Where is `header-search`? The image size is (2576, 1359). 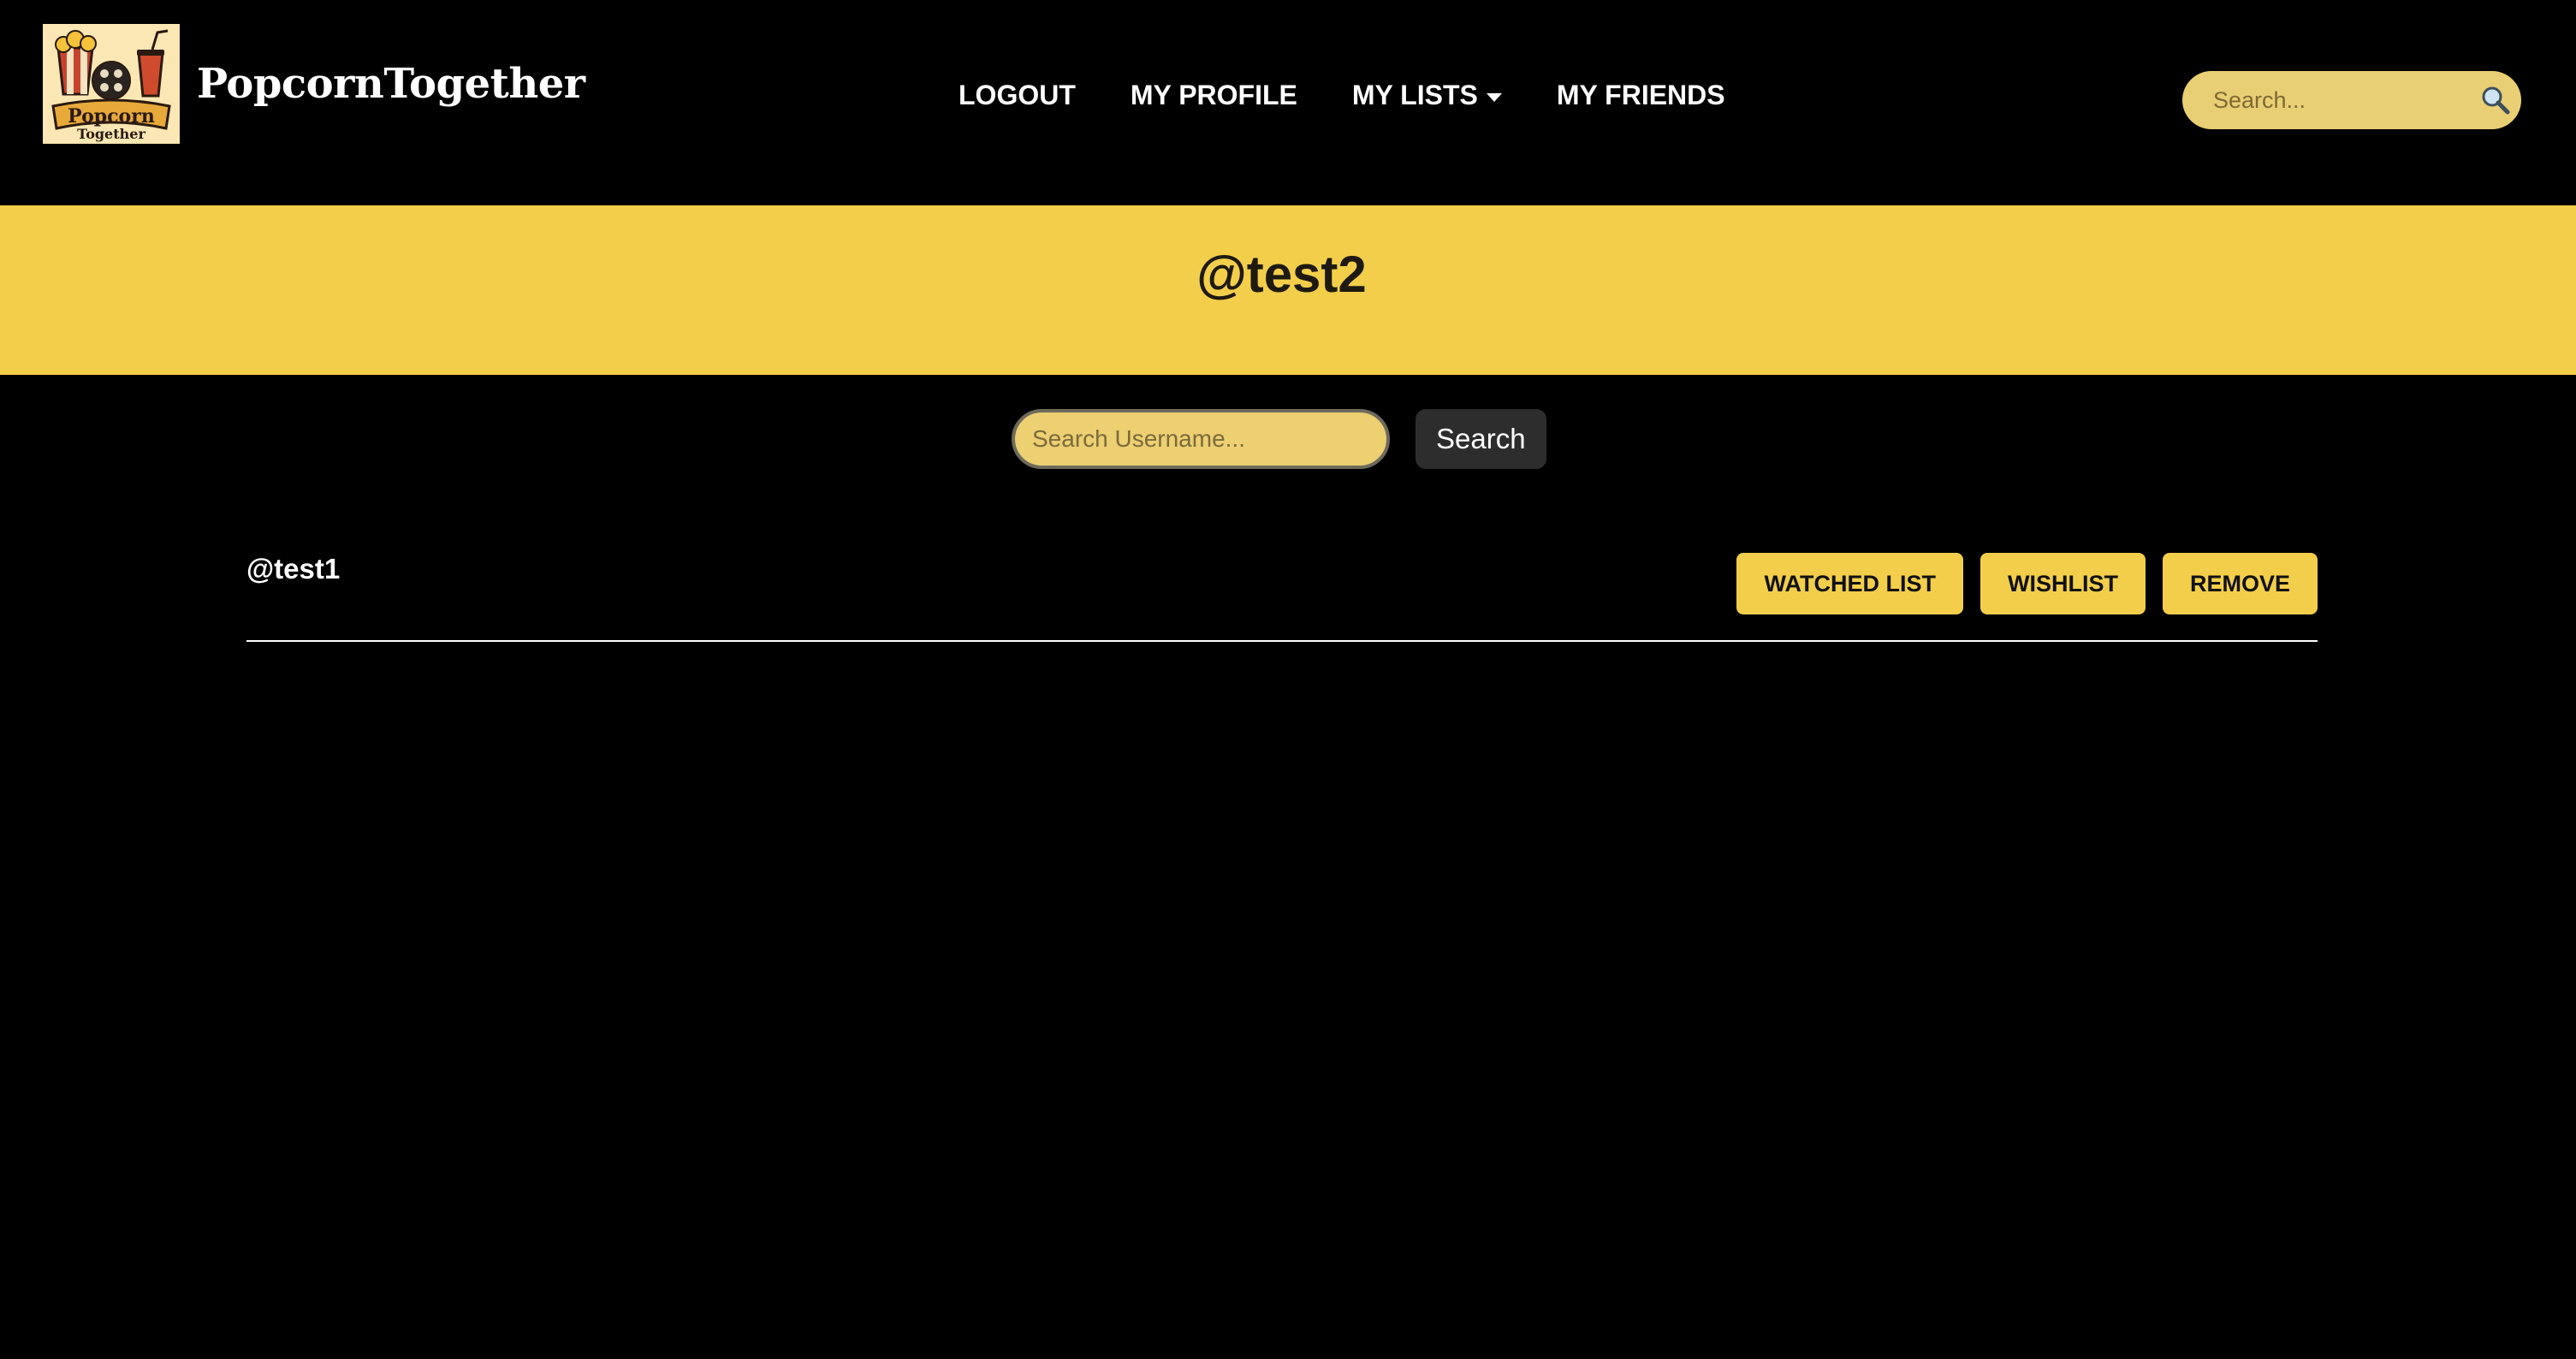
header-search is located at coordinates (2351, 100).